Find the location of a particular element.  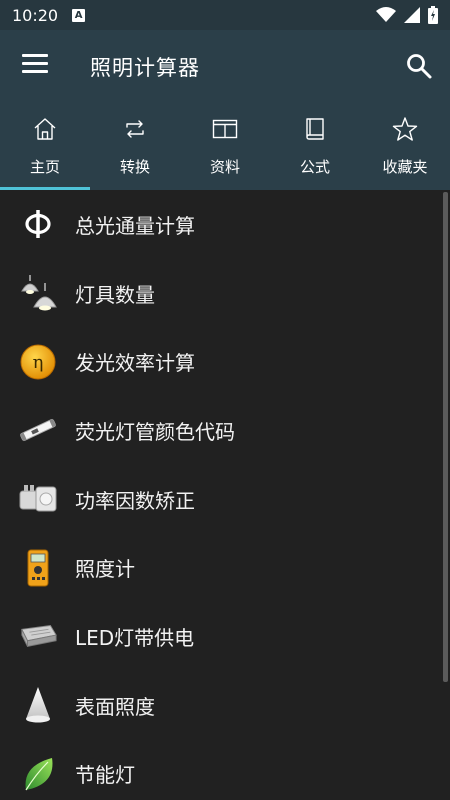

tab-label: 公式 is located at coordinates (314, 167).